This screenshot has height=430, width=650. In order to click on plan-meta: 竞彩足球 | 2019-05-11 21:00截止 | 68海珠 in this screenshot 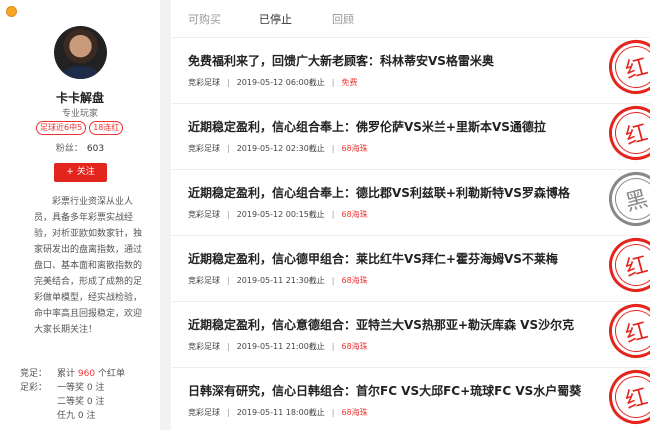, I will do `click(278, 346)`.